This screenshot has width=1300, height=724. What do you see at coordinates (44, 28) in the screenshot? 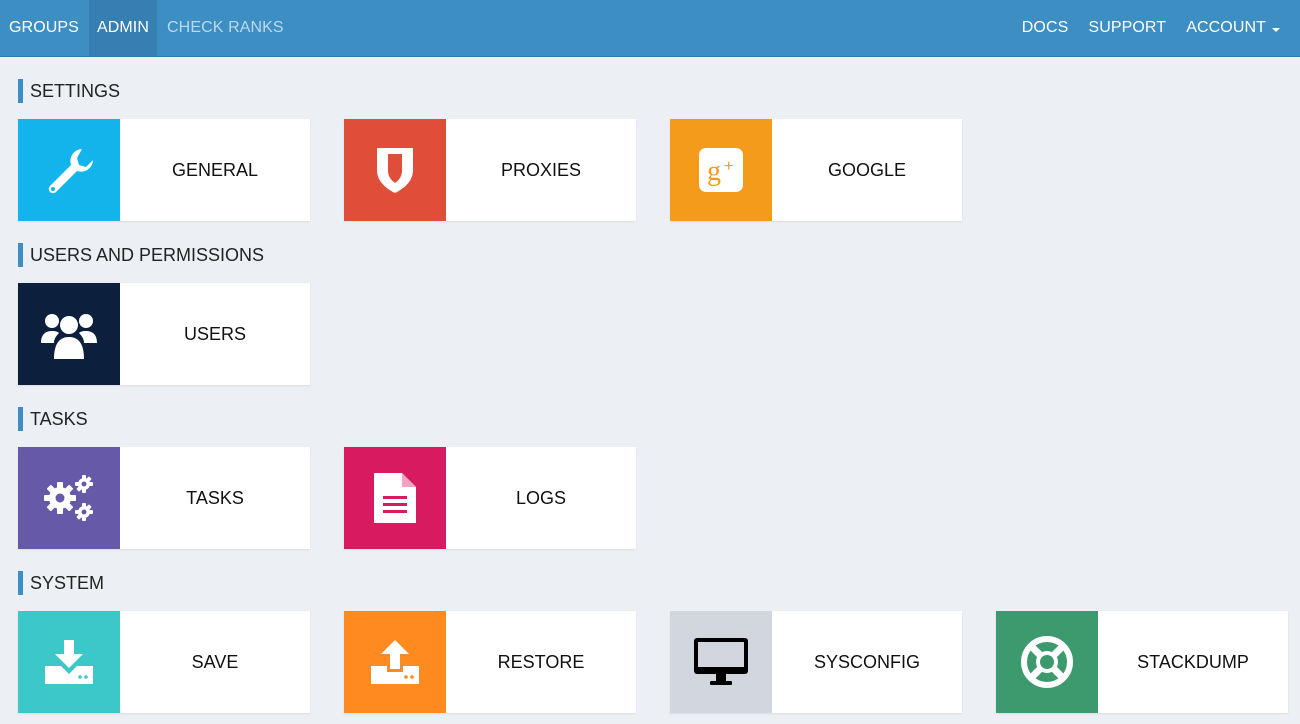
I see `nav-groups: GROUPS` at bounding box center [44, 28].